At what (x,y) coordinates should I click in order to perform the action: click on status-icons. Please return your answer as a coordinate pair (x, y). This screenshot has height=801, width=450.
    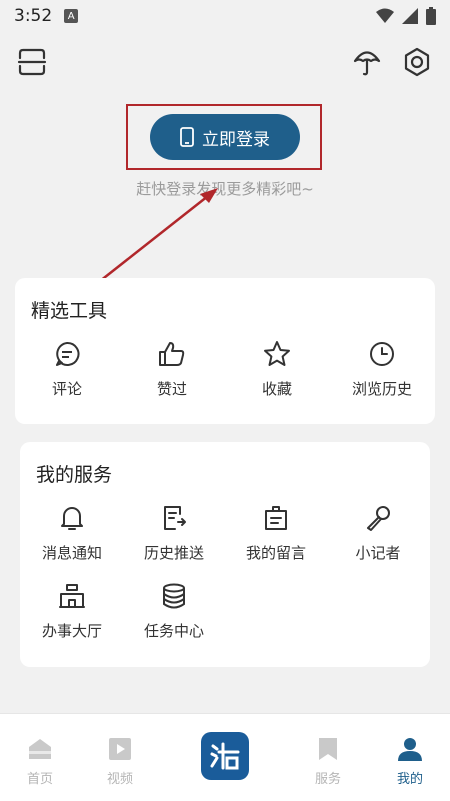
    Looking at the image, I should click on (406, 16).